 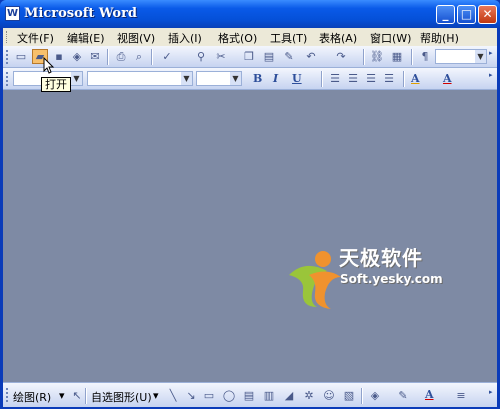 What do you see at coordinates (136, 38) in the screenshot?
I see `menu-view: 视图(V)` at bounding box center [136, 38].